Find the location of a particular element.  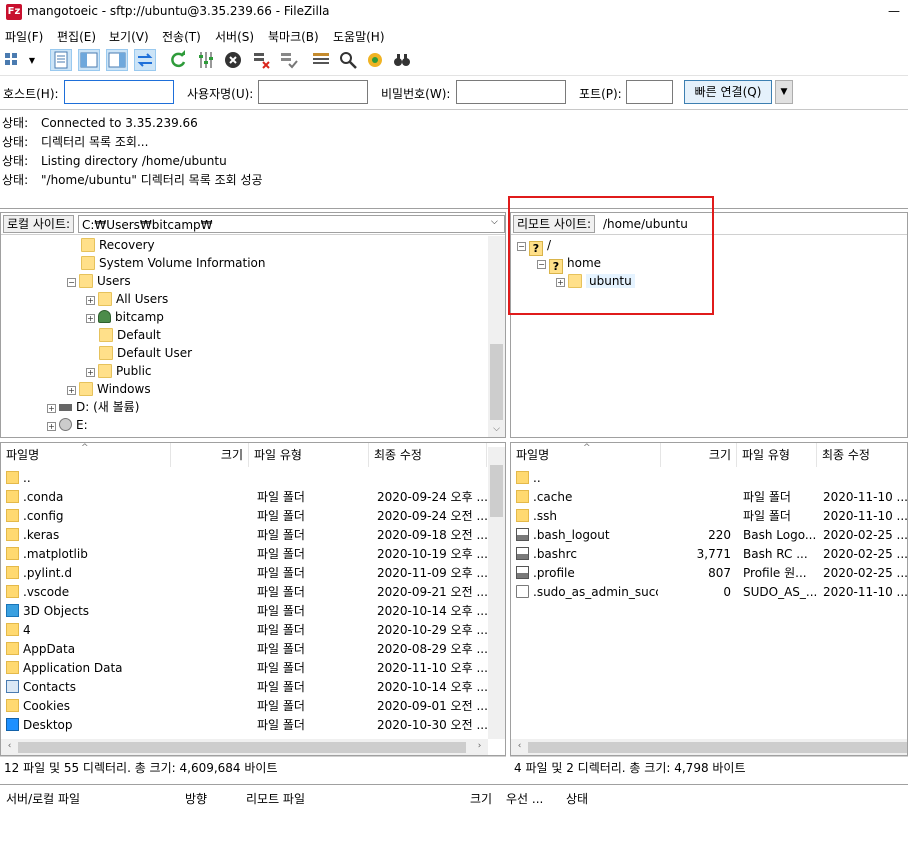

reconnect-icon is located at coordinates (288, 60).